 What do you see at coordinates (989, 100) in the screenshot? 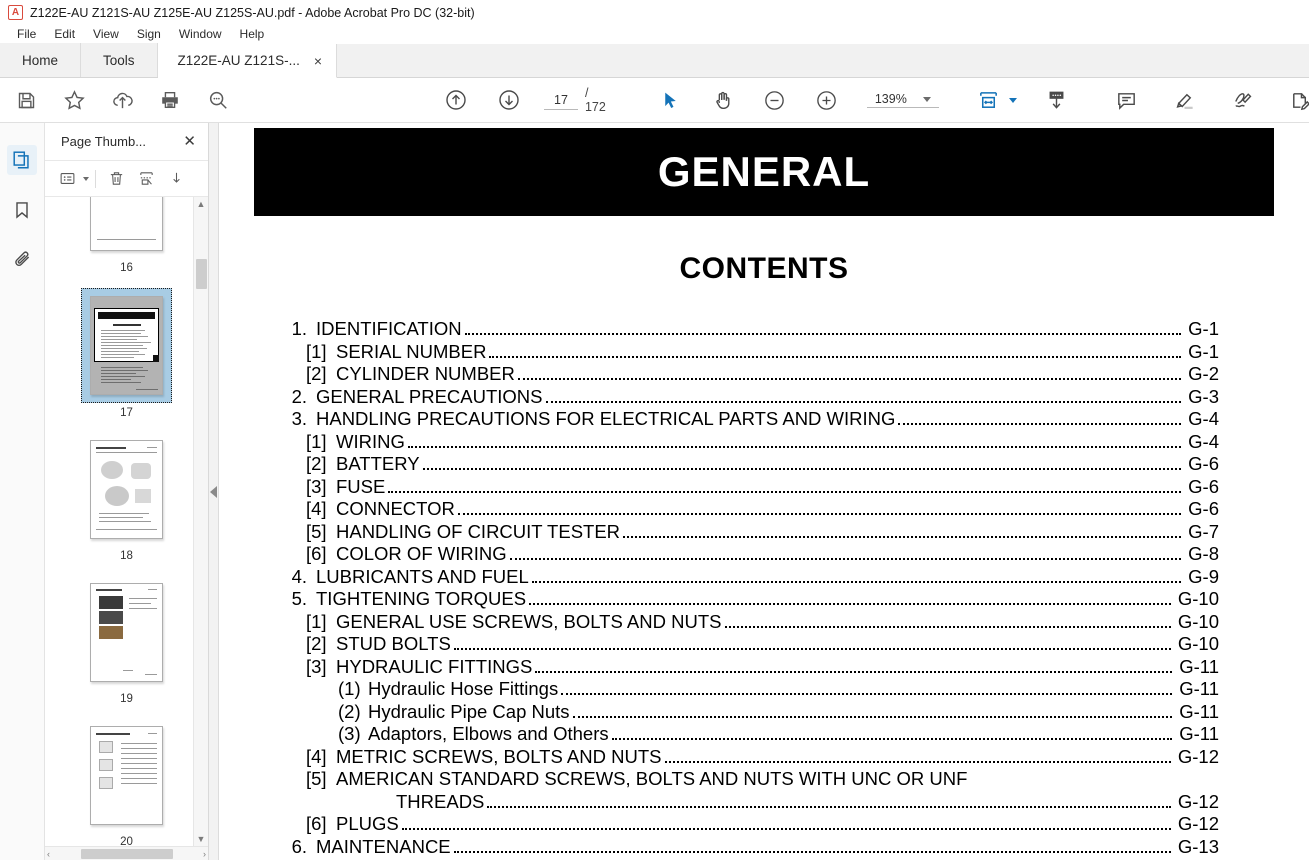
I see `fit-page-button` at bounding box center [989, 100].